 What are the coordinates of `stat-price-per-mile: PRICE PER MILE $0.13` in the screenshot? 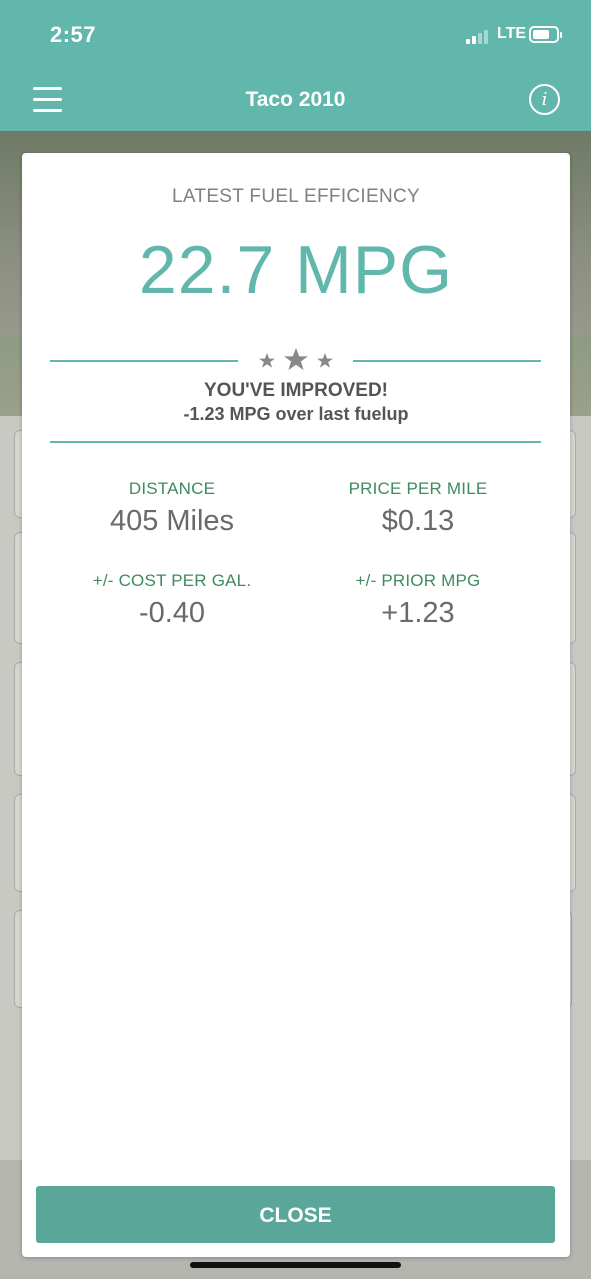 It's located at (418, 508).